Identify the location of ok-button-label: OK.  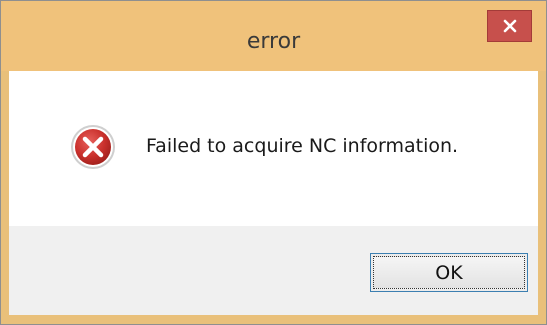
(449, 272).